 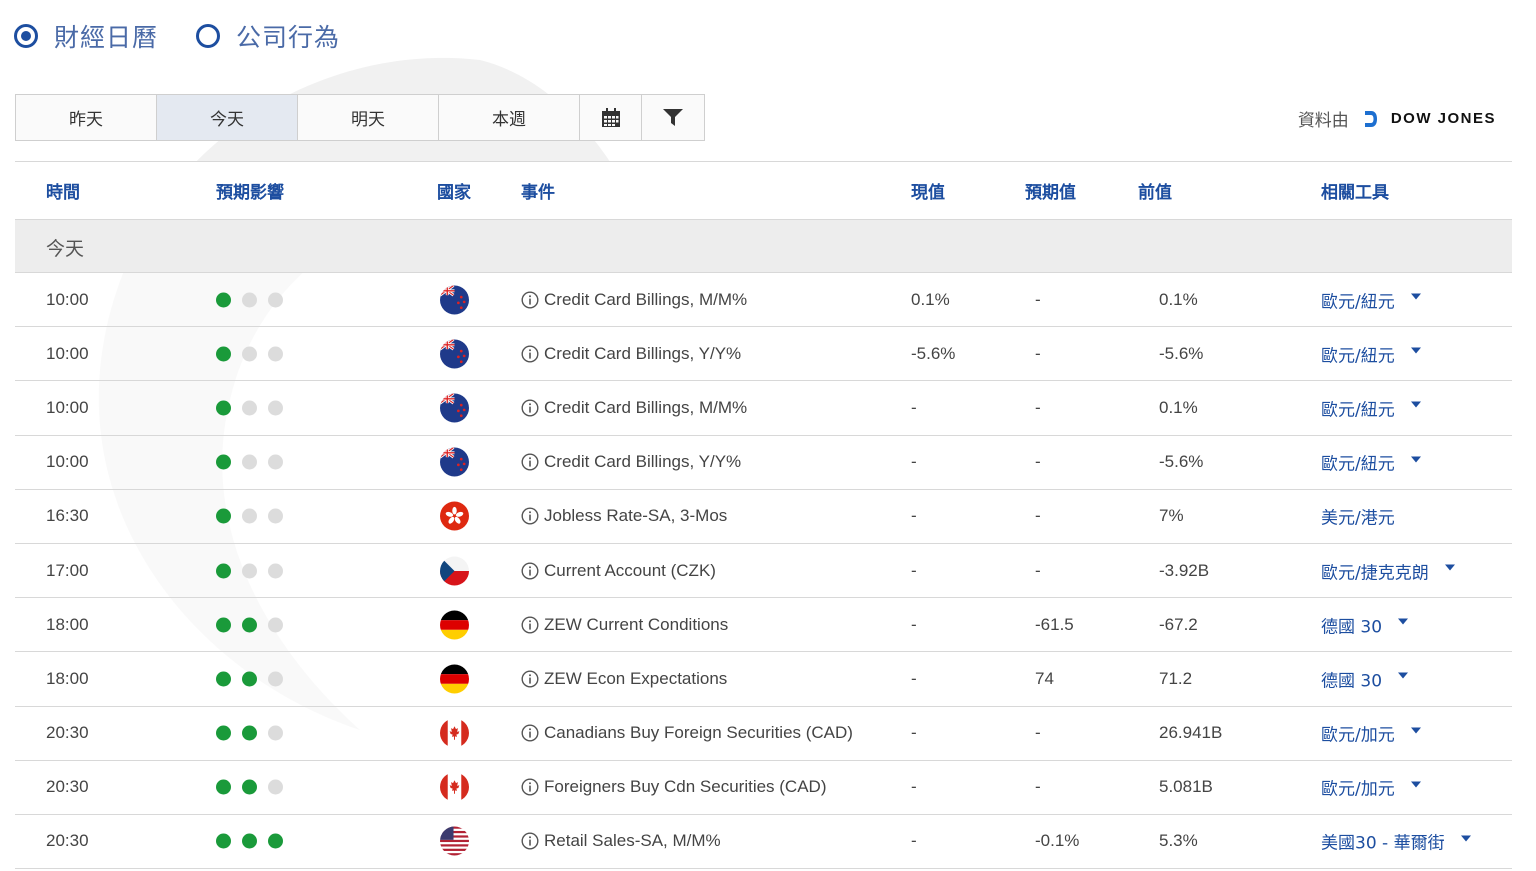 What do you see at coordinates (538, 190) in the screenshot?
I see `header-event: 事件` at bounding box center [538, 190].